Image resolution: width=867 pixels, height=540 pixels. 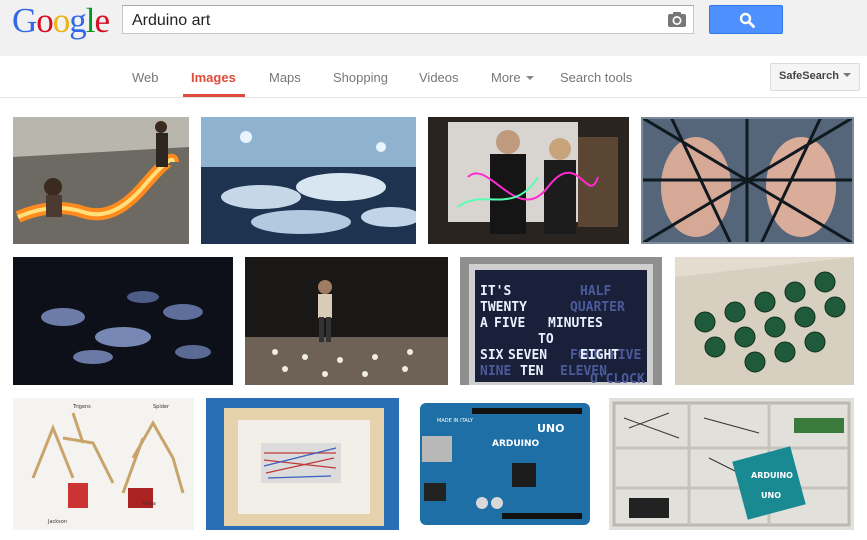 I want to click on blue-dish-installation-image, so click(x=308, y=180).